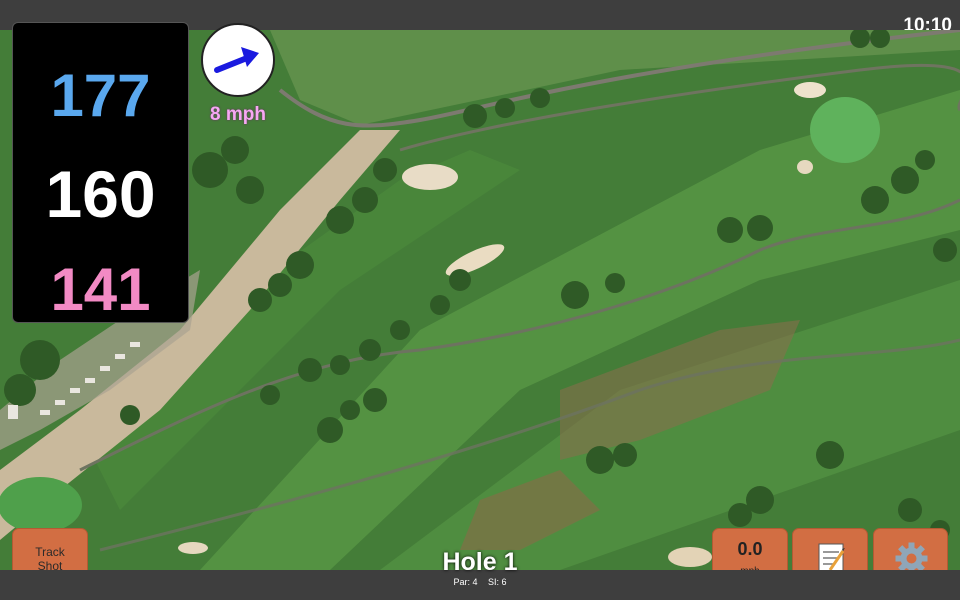 This screenshot has height=600, width=960. I want to click on distance-panel: 177 160 141, so click(100, 172).